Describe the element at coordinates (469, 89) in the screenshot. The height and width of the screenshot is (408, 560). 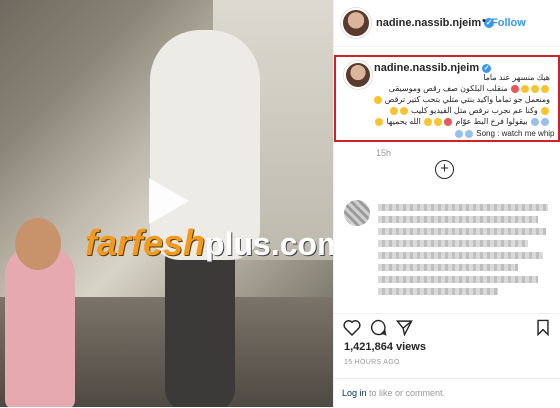
I see `caption-line-2: منقلب البلكون صف رقص وموسيقى` at that location.